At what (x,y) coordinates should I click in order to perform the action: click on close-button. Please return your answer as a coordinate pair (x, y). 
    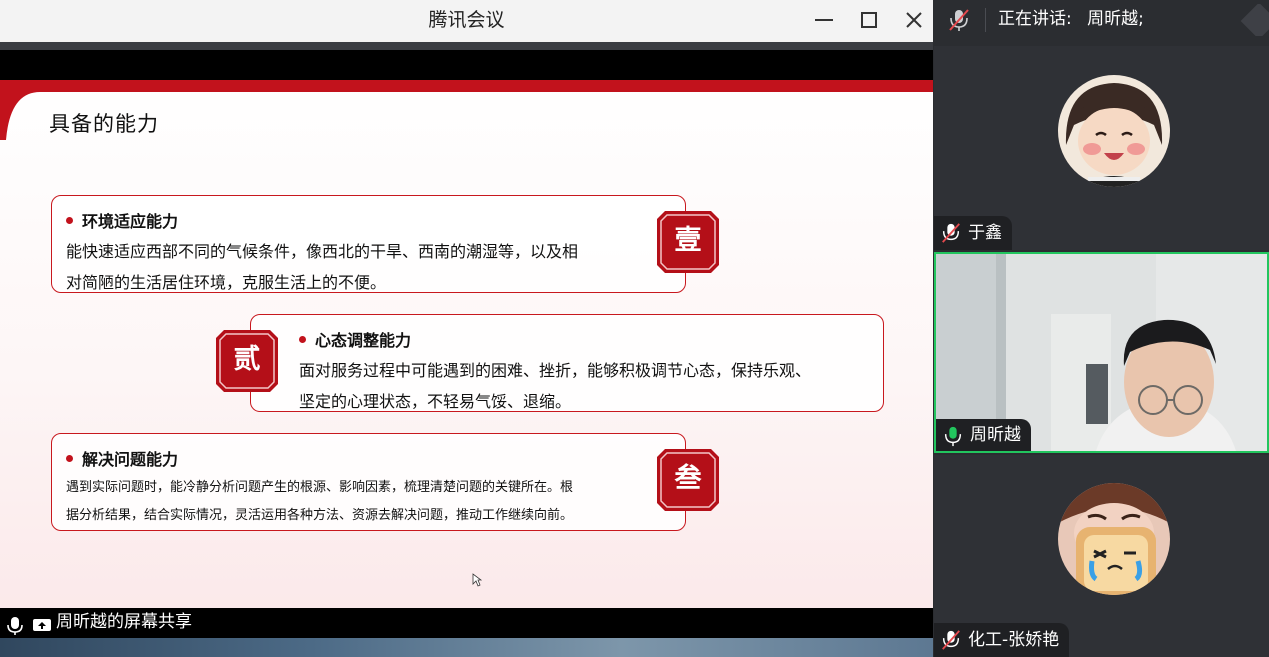
    Looking at the image, I should click on (914, 20).